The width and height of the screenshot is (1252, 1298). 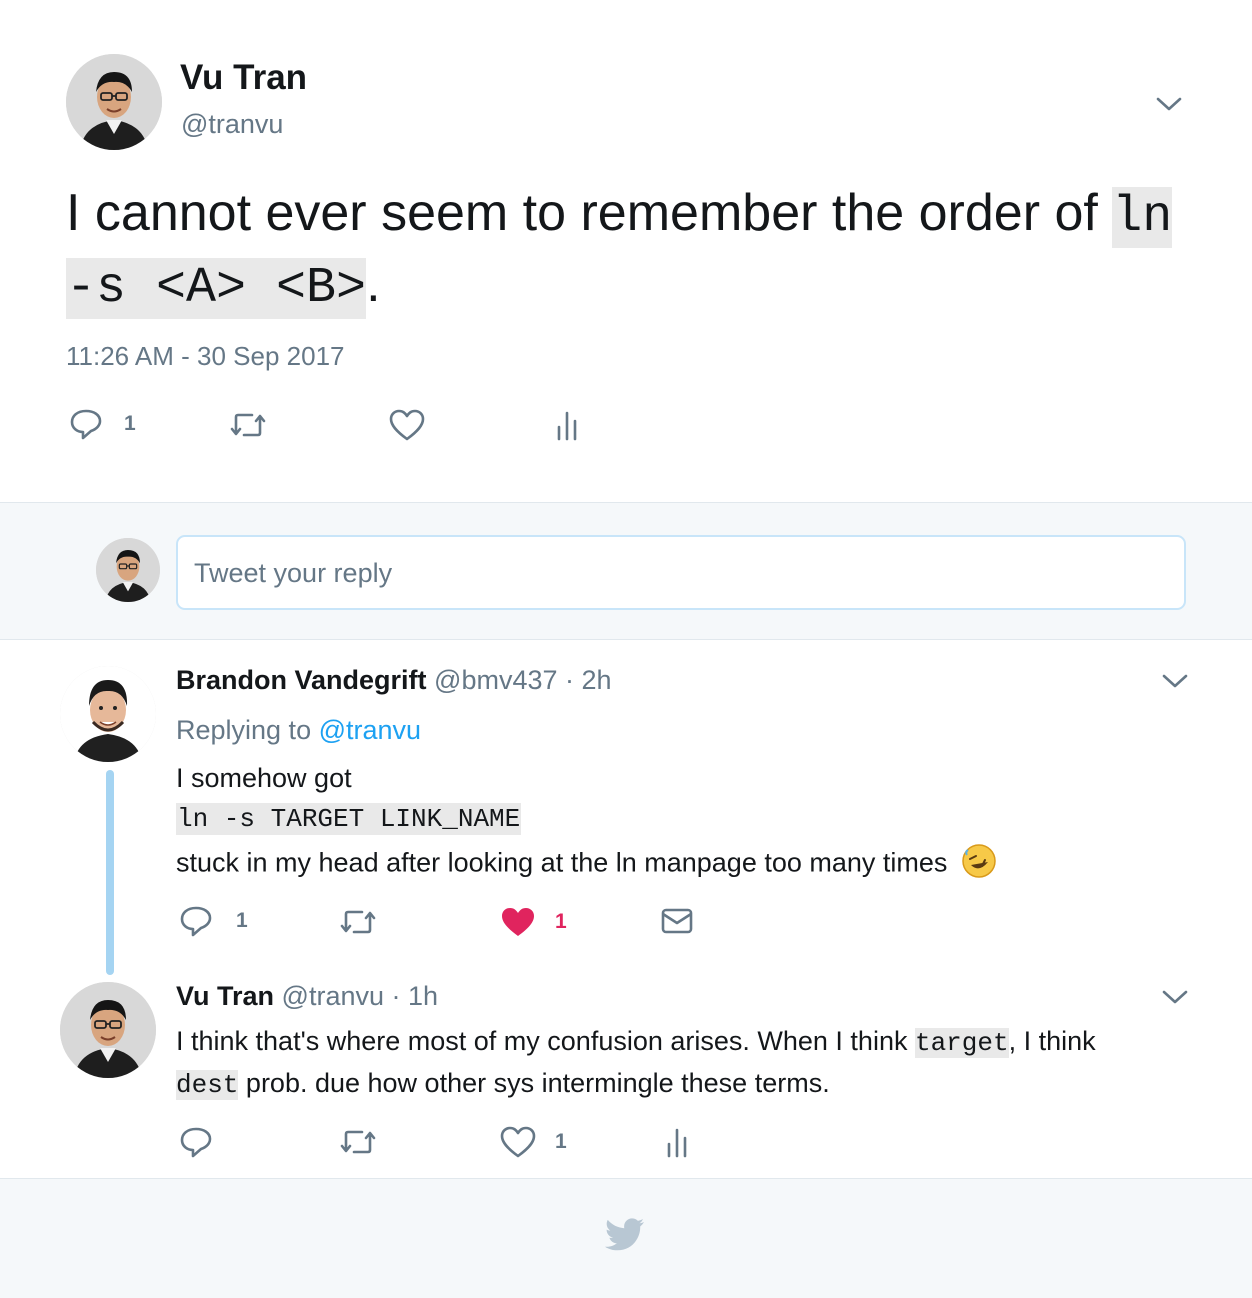 I want to click on reply-code-dest: dest, so click(x=207, y=1085).